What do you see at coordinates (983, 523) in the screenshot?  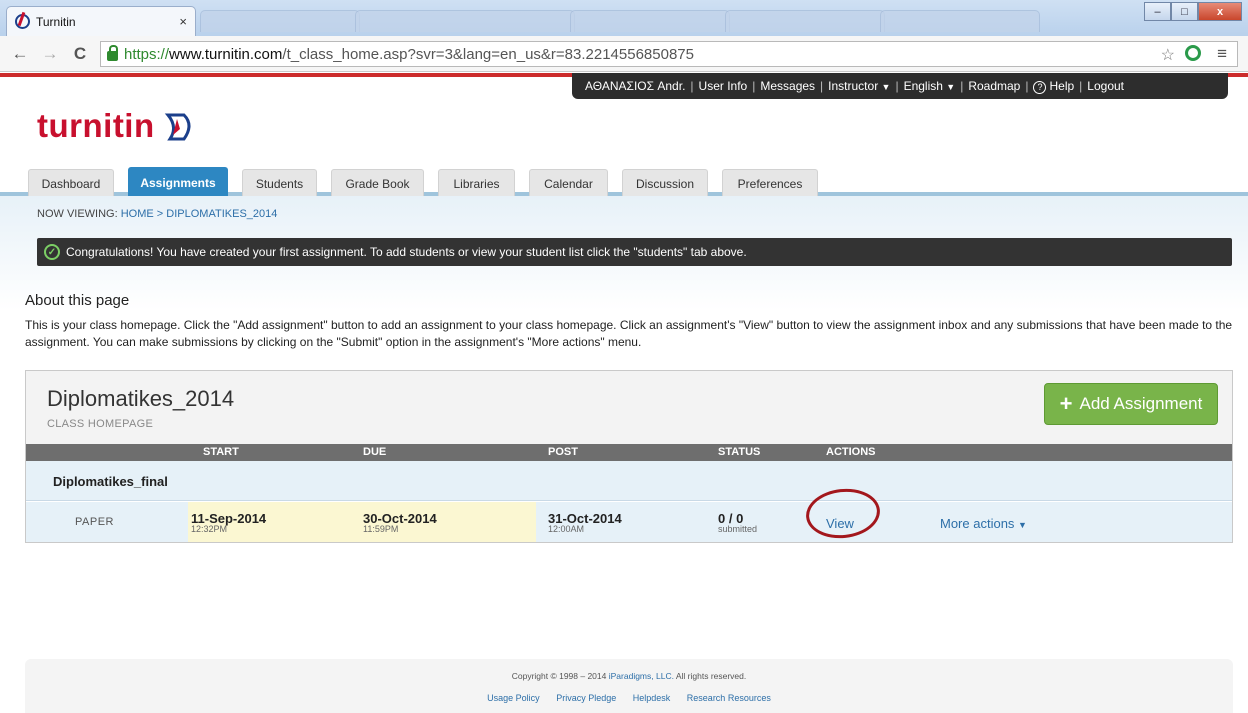 I see `more-actions-dropdown: More actions ▼` at bounding box center [983, 523].